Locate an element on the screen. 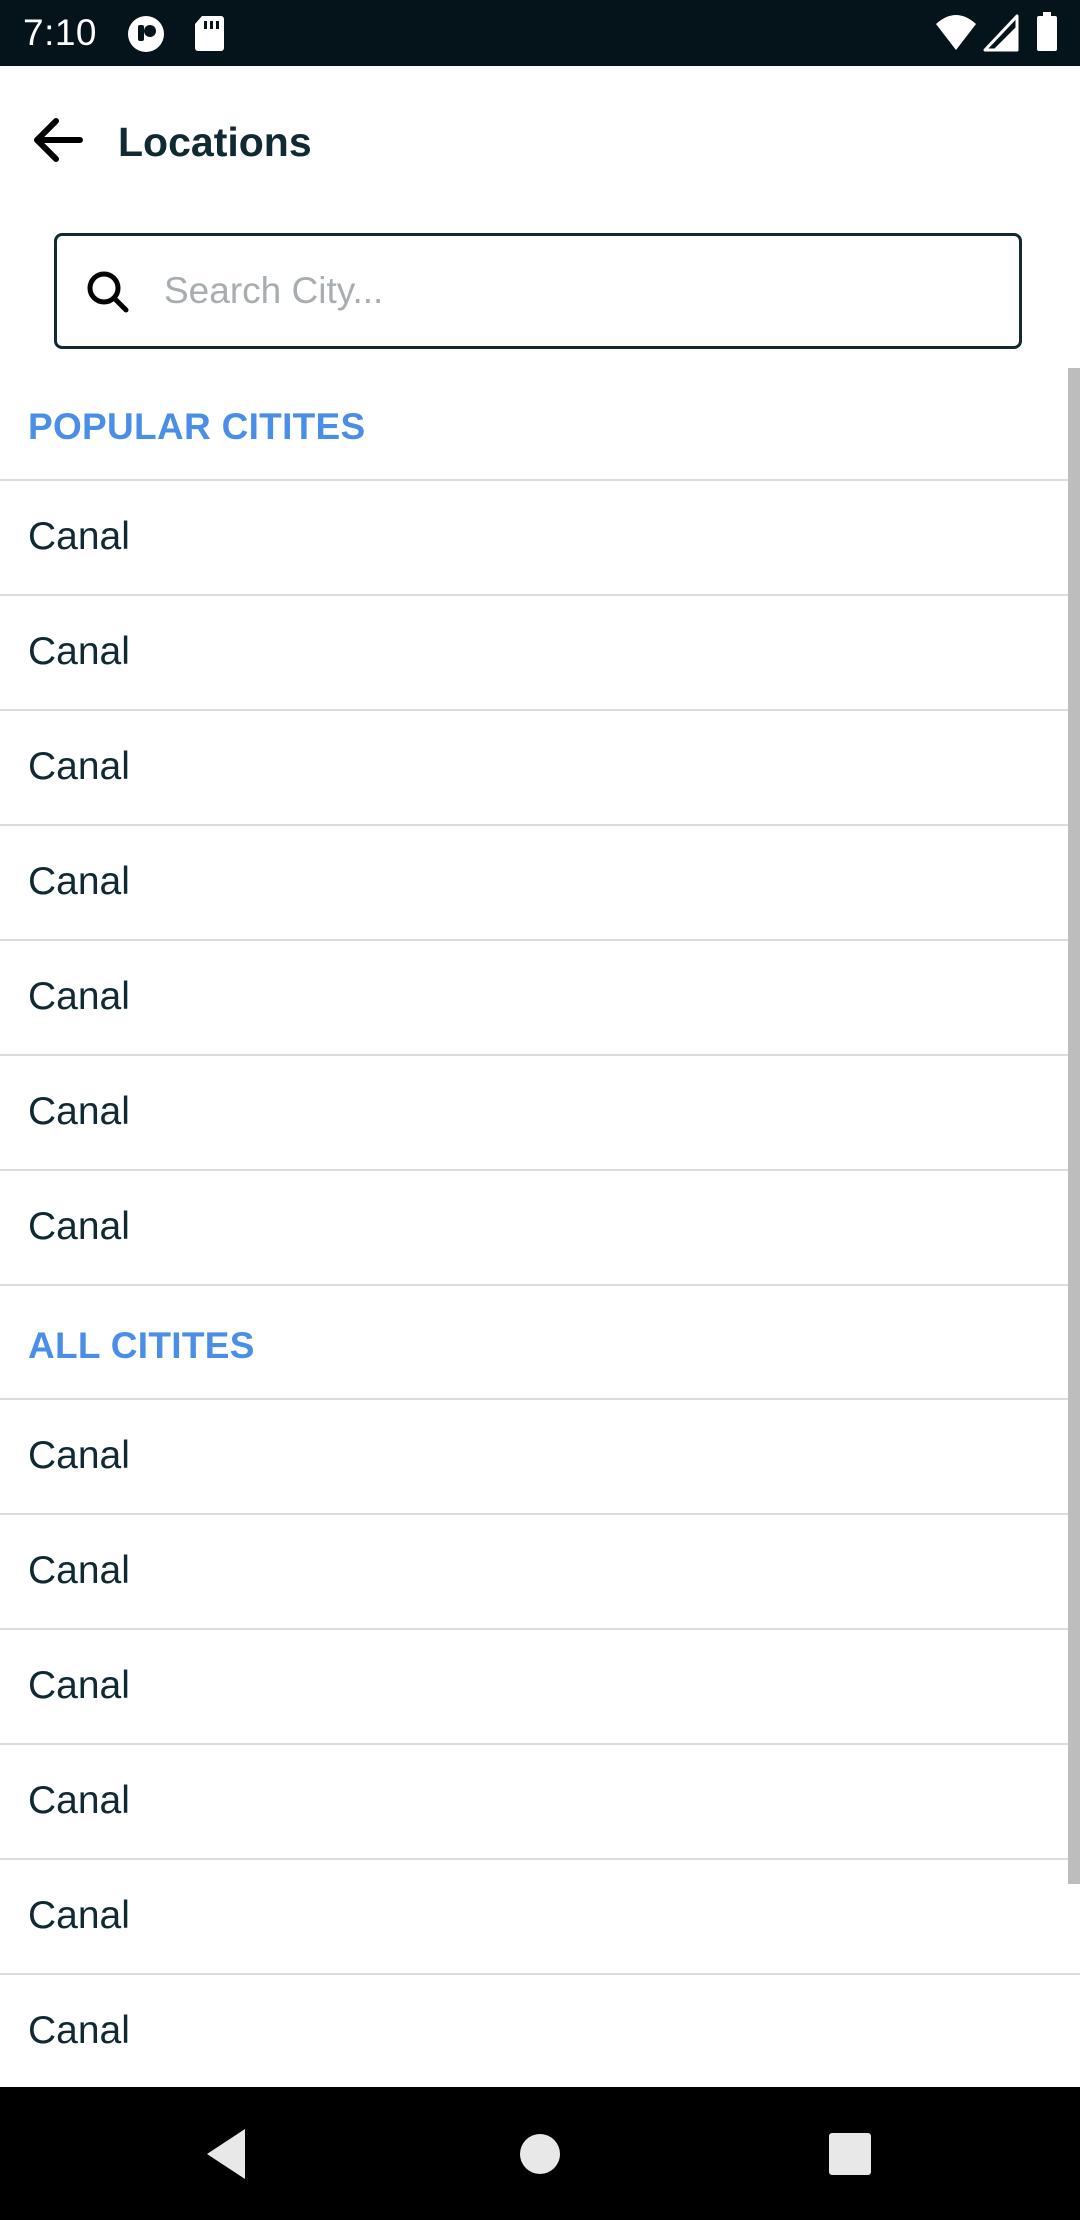  search-icon is located at coordinates (108, 292).